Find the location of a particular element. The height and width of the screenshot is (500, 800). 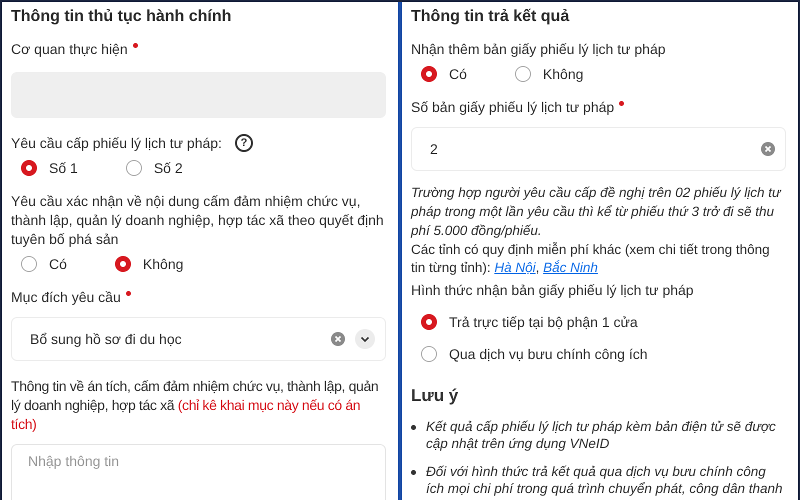

chevron-down-icon is located at coordinates (365, 339).